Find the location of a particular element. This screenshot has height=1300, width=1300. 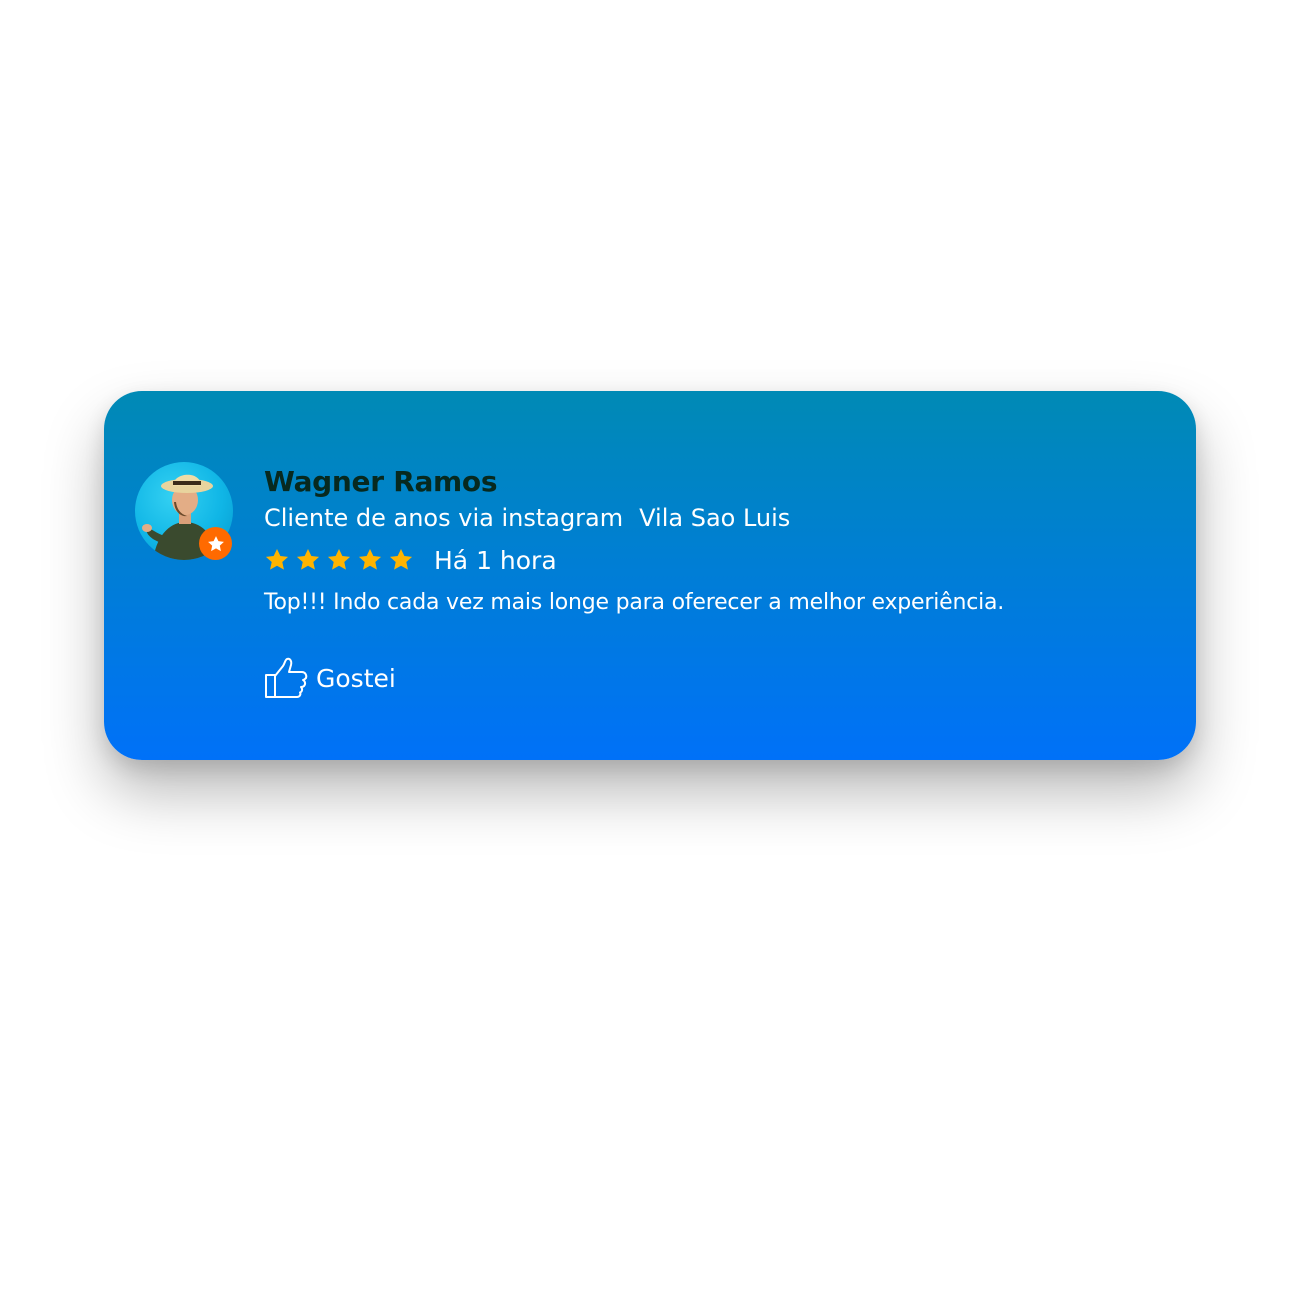

reviewer-name: Wagner Ramos is located at coordinates (381, 481).